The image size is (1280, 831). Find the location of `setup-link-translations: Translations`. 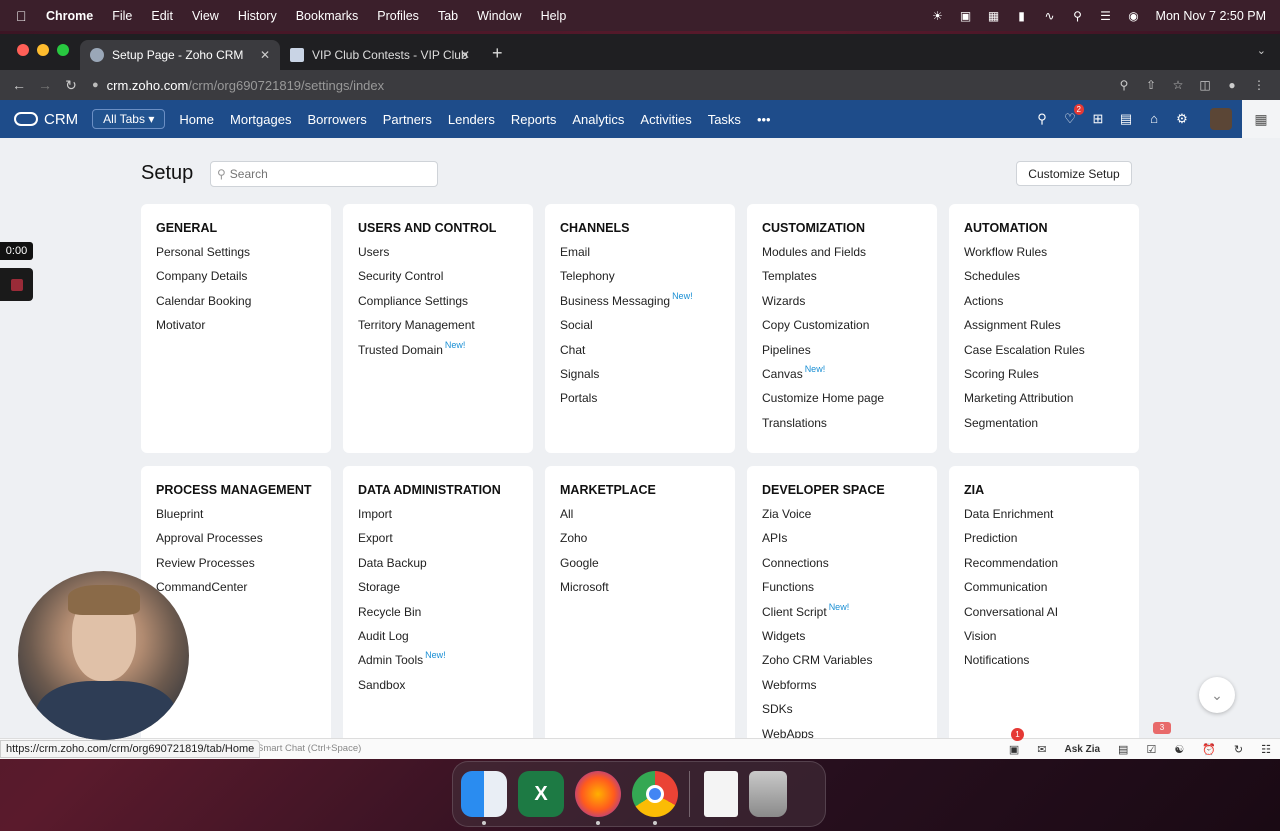

setup-link-translations: Translations is located at coordinates (842, 427).